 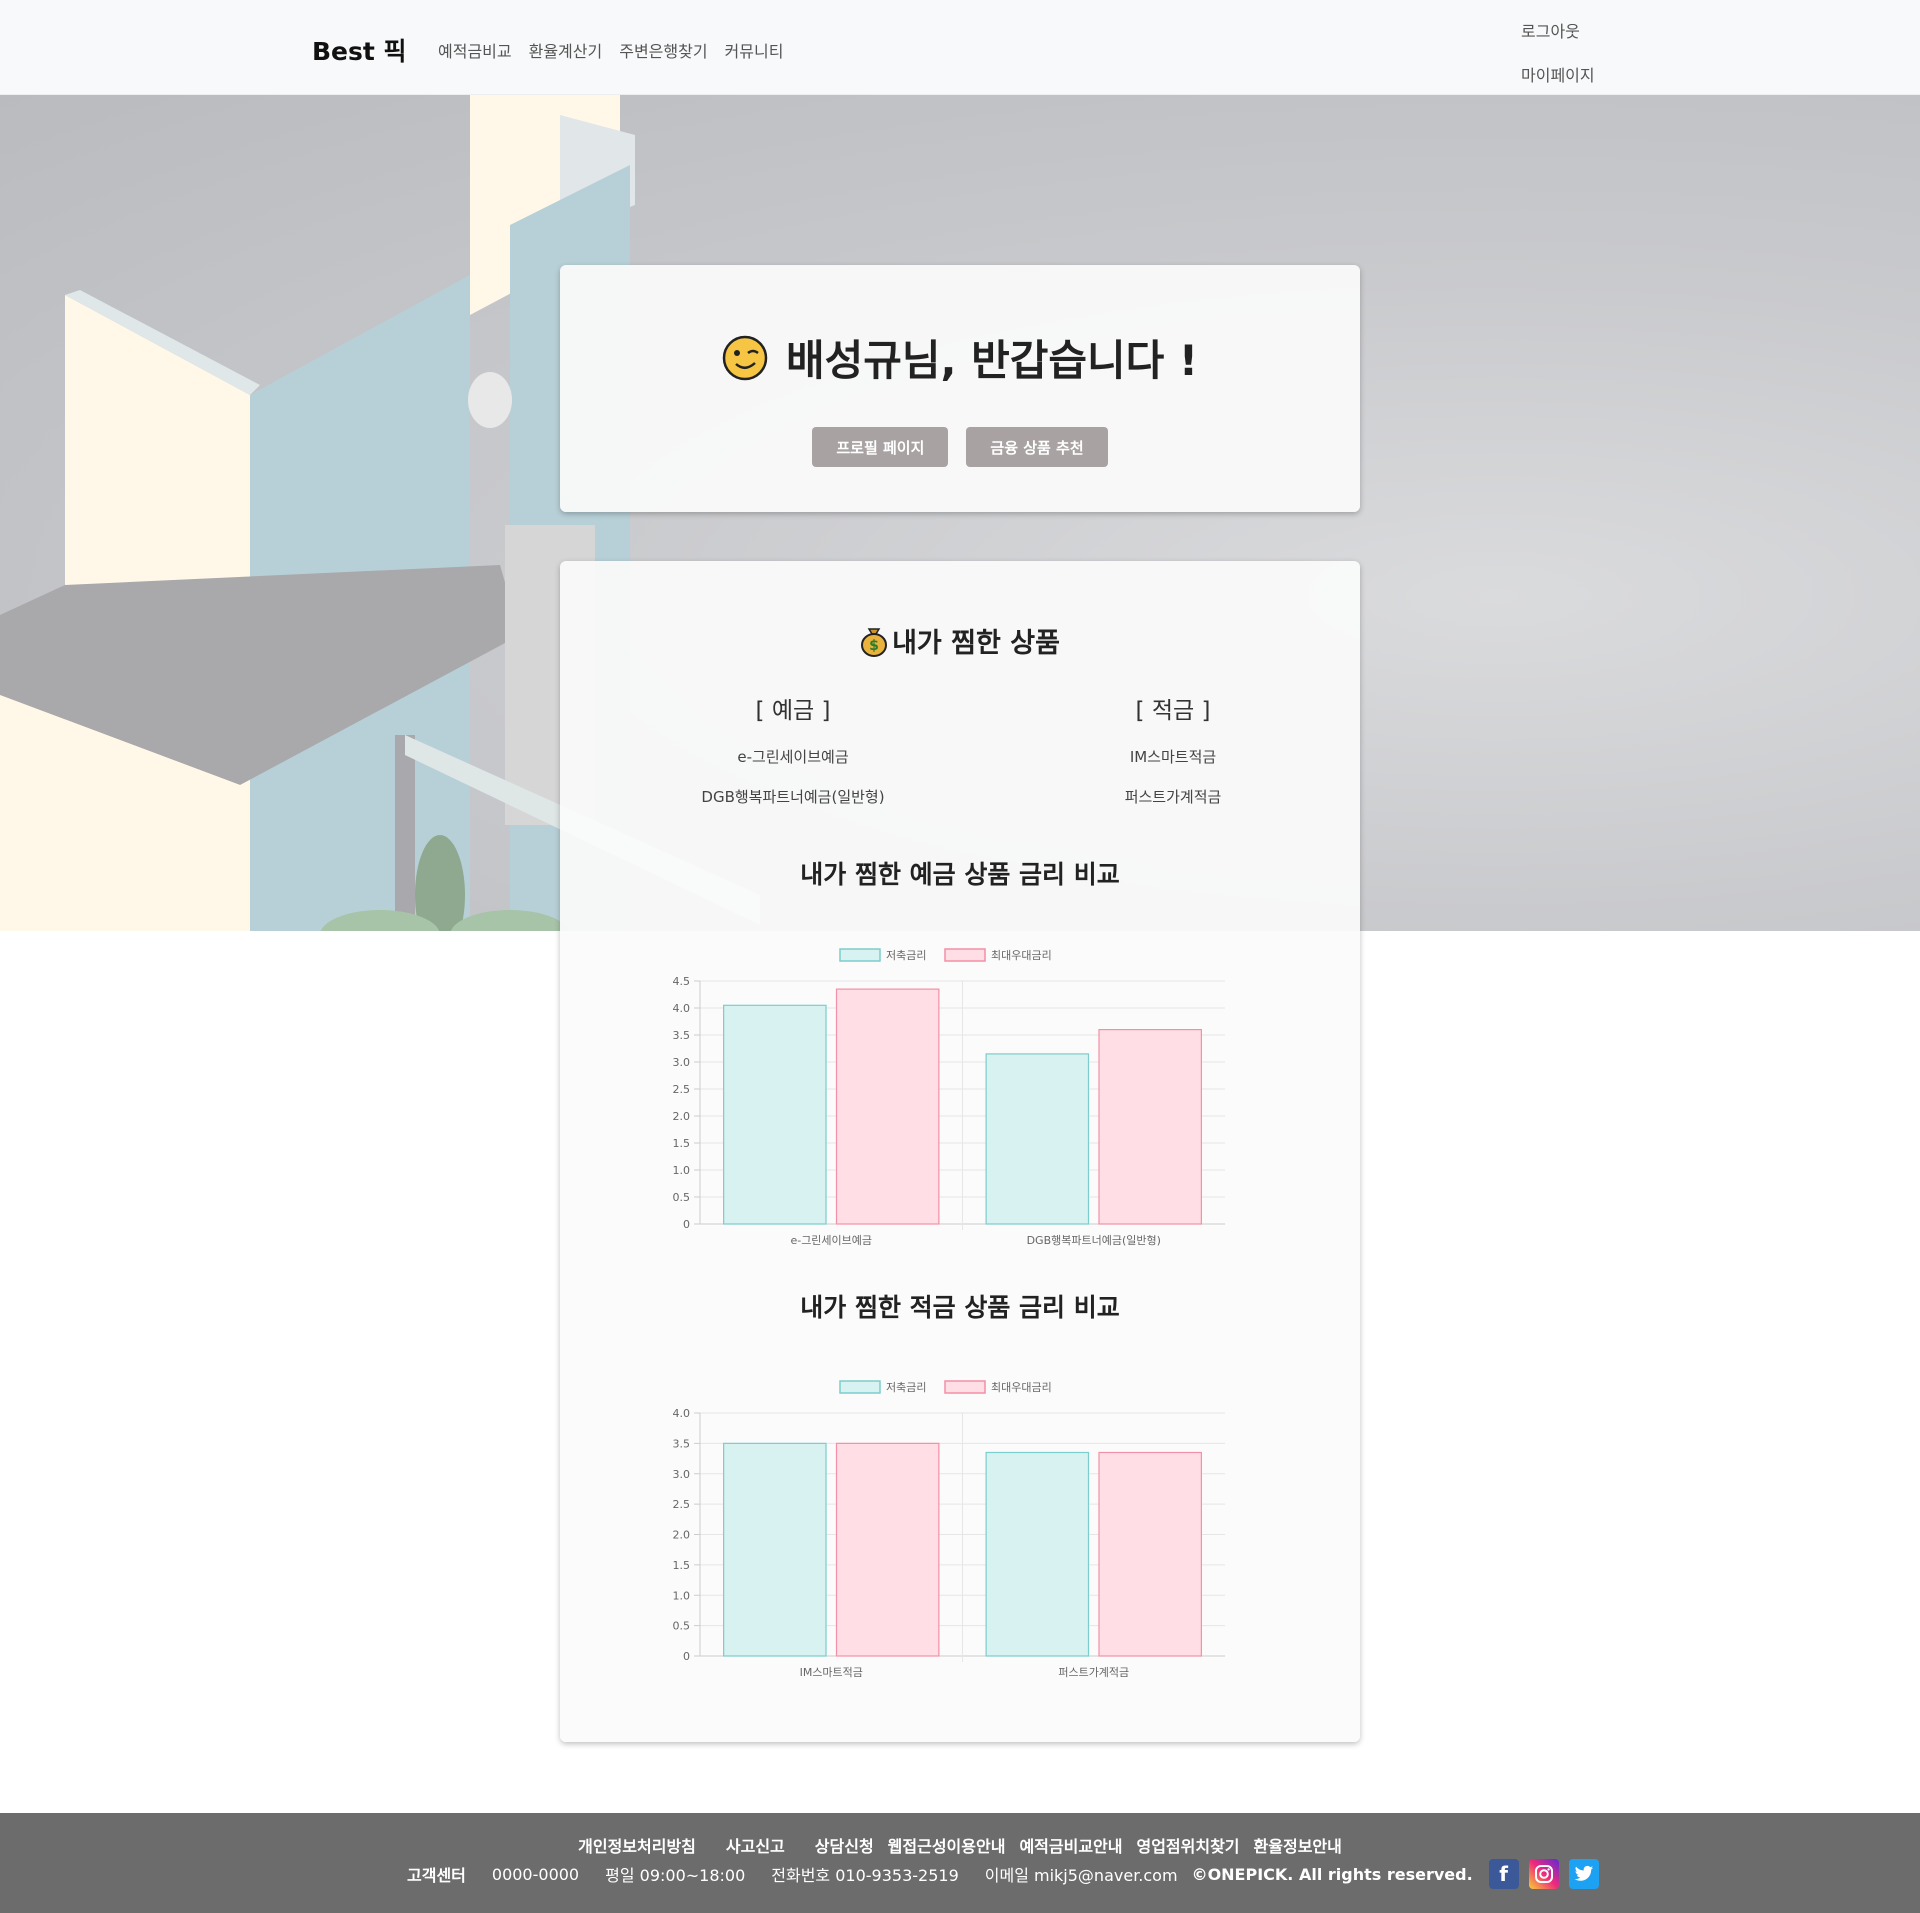 What do you see at coordinates (793, 757) in the screenshot?
I see `deposit-item: e-그린세이브예금` at bounding box center [793, 757].